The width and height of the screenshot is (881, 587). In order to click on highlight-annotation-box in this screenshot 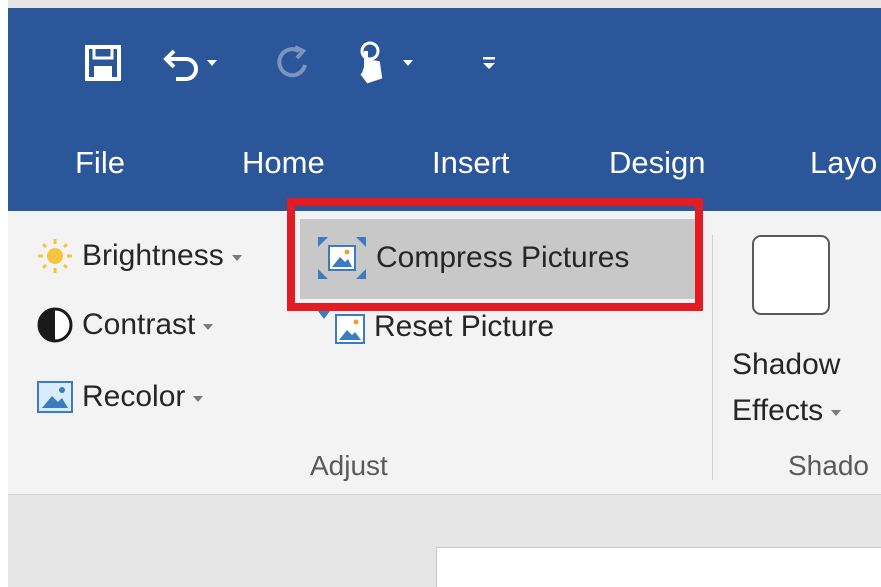, I will do `click(495, 254)`.